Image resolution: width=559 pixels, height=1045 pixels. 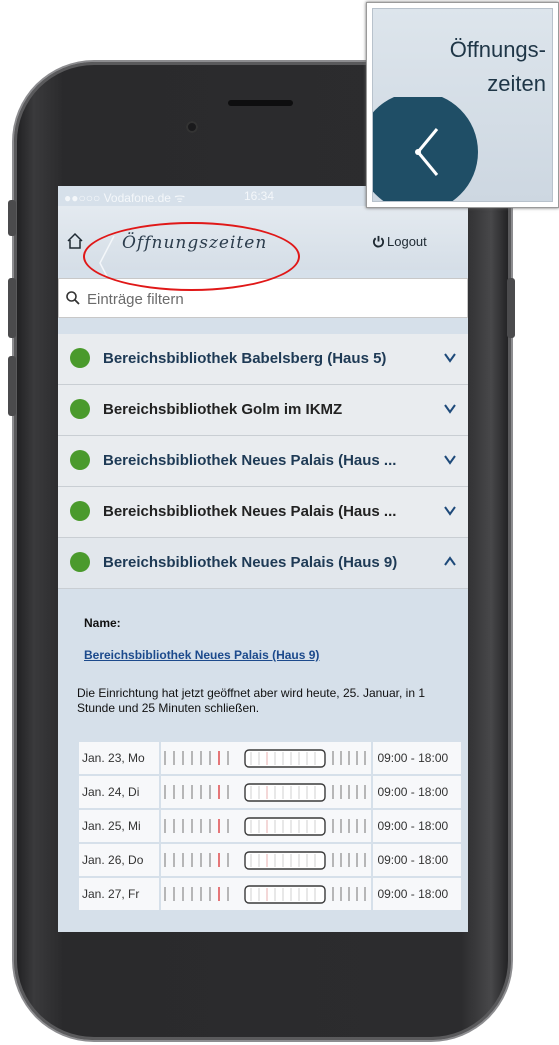 I want to click on library-name: Bereichsbibliothek Neues Palais (Haus 9), so click(x=250, y=562).